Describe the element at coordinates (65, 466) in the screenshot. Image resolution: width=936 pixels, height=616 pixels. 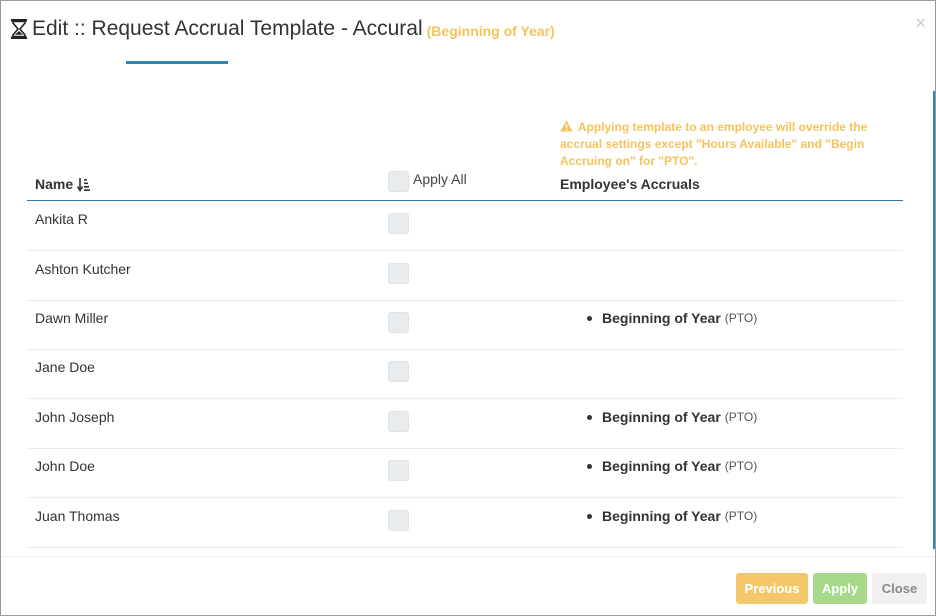
I see `employee-name: John Doe` at that location.